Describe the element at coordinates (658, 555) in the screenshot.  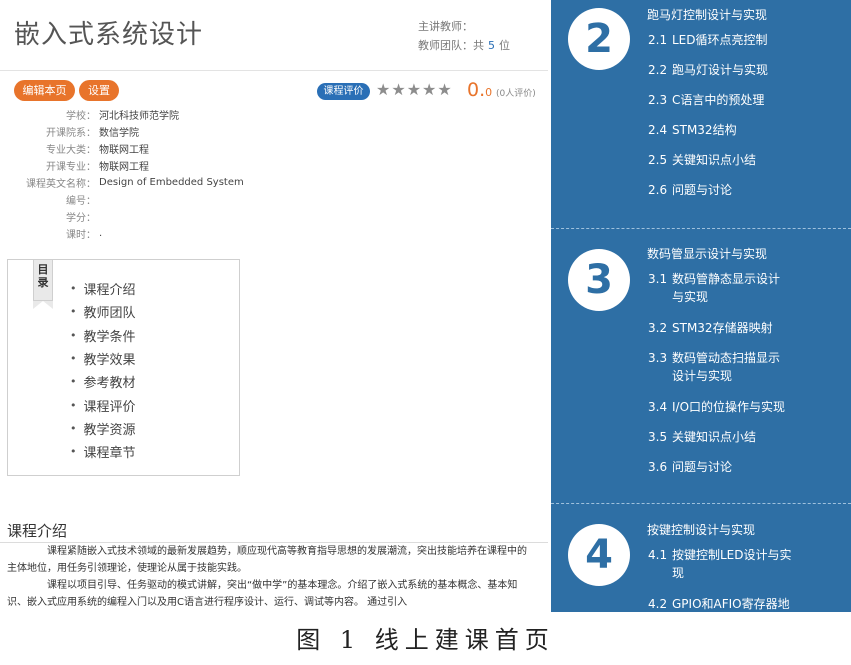
I see `section-number: 4.1` at that location.